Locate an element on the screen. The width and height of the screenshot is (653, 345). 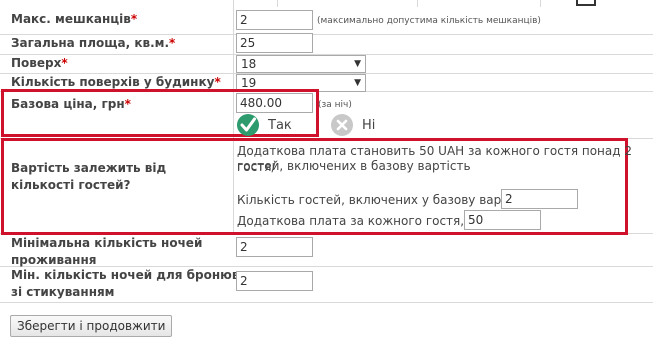
extra-fee-input: 50 is located at coordinates (502, 220).